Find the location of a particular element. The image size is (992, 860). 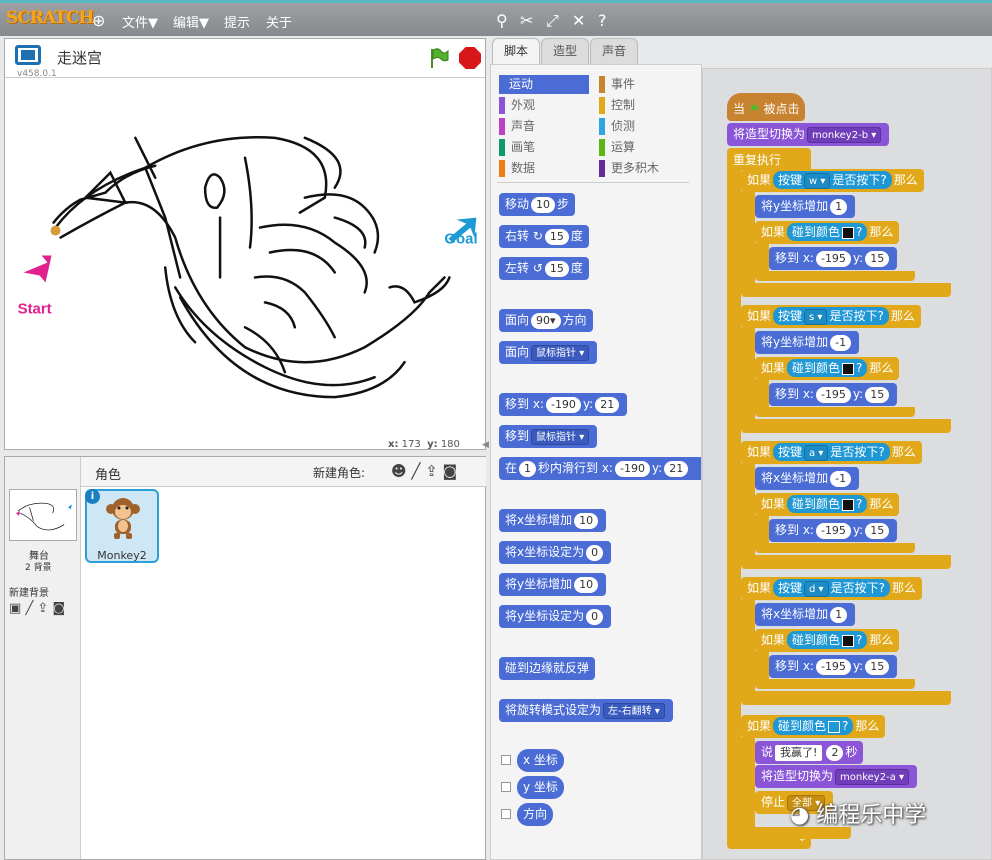

sprites-title: 角色 is located at coordinates (108, 475).